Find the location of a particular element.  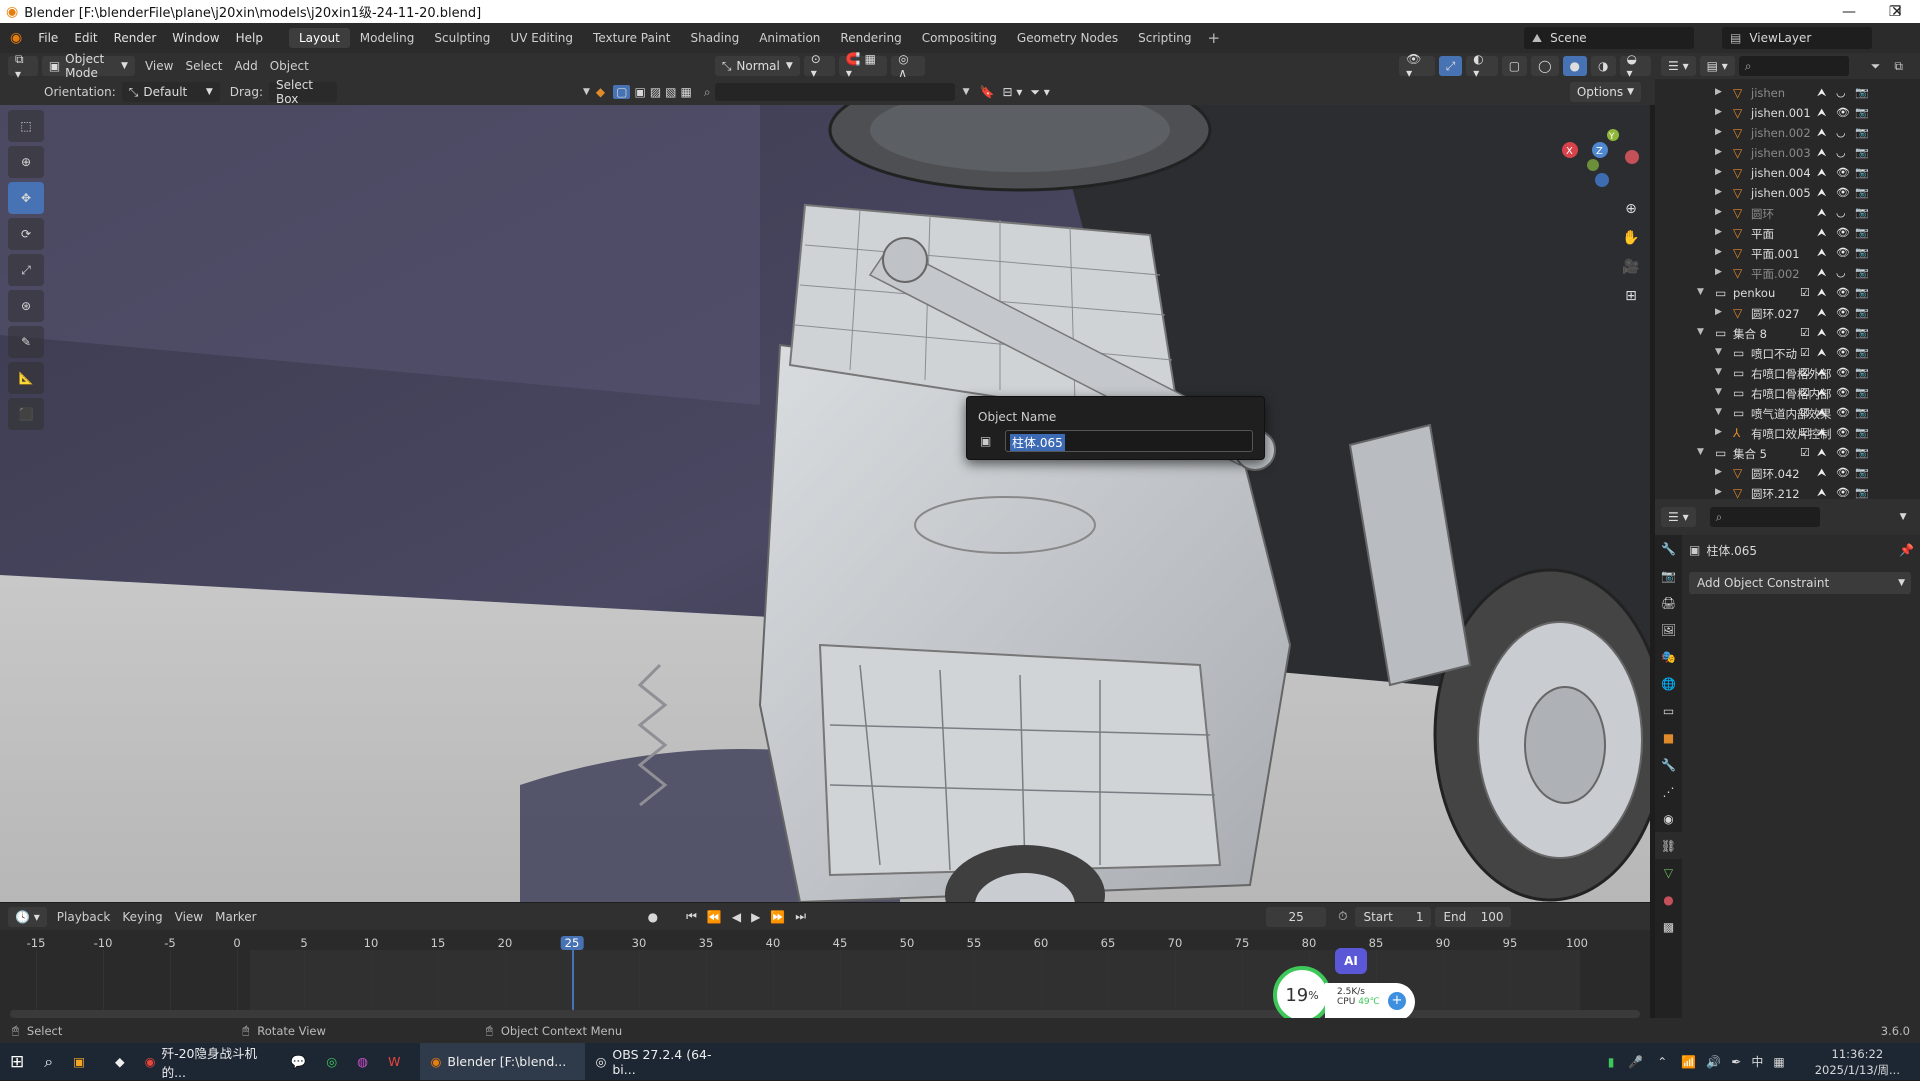

object-name-input: 柱体.065 is located at coordinates (1129, 441).